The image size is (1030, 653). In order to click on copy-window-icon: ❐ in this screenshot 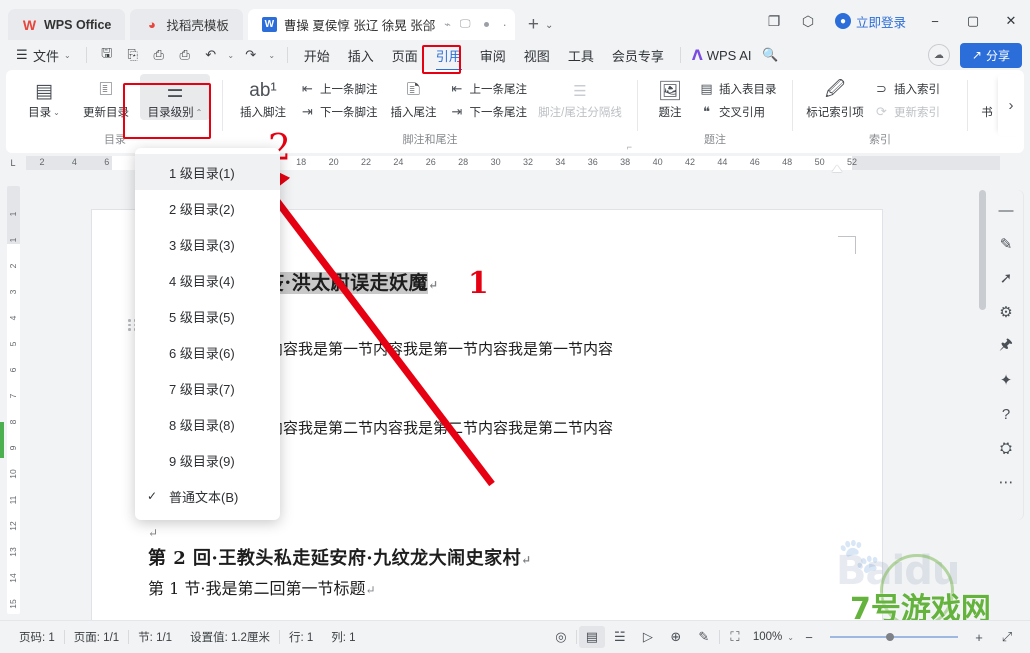, I will do `click(774, 21)`.